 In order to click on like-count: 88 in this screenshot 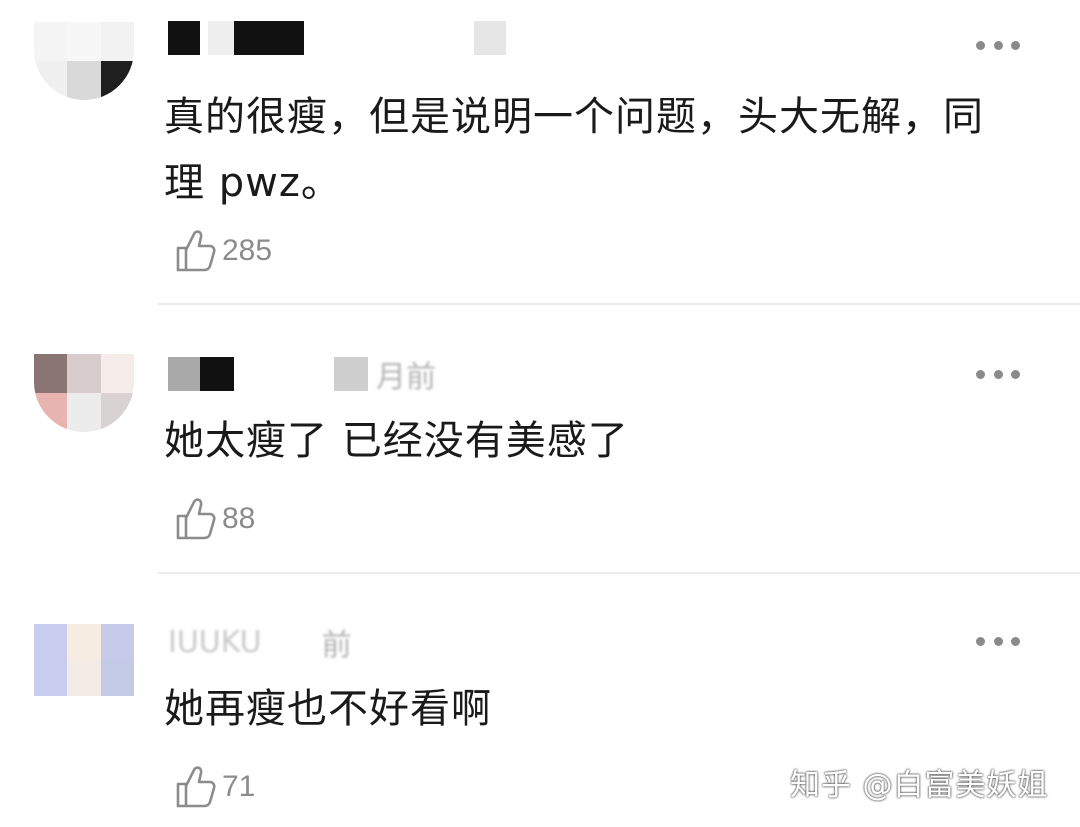, I will do `click(239, 518)`.